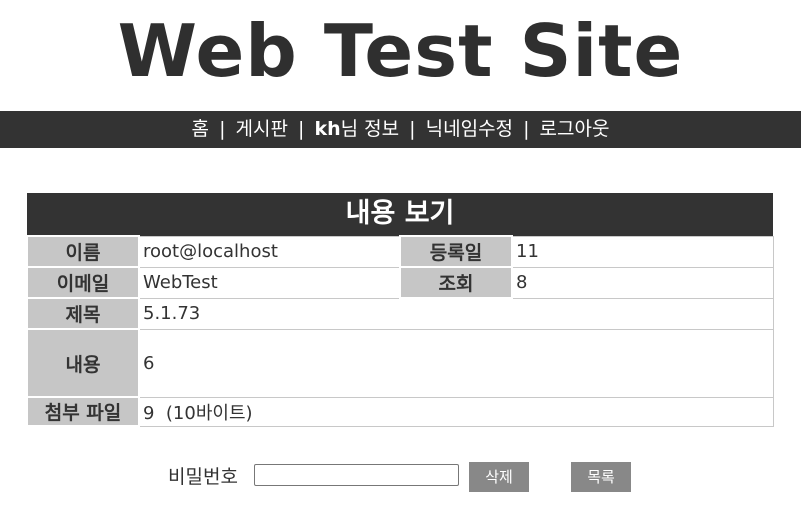  What do you see at coordinates (83, 313) in the screenshot?
I see `subject-label: 제목` at bounding box center [83, 313].